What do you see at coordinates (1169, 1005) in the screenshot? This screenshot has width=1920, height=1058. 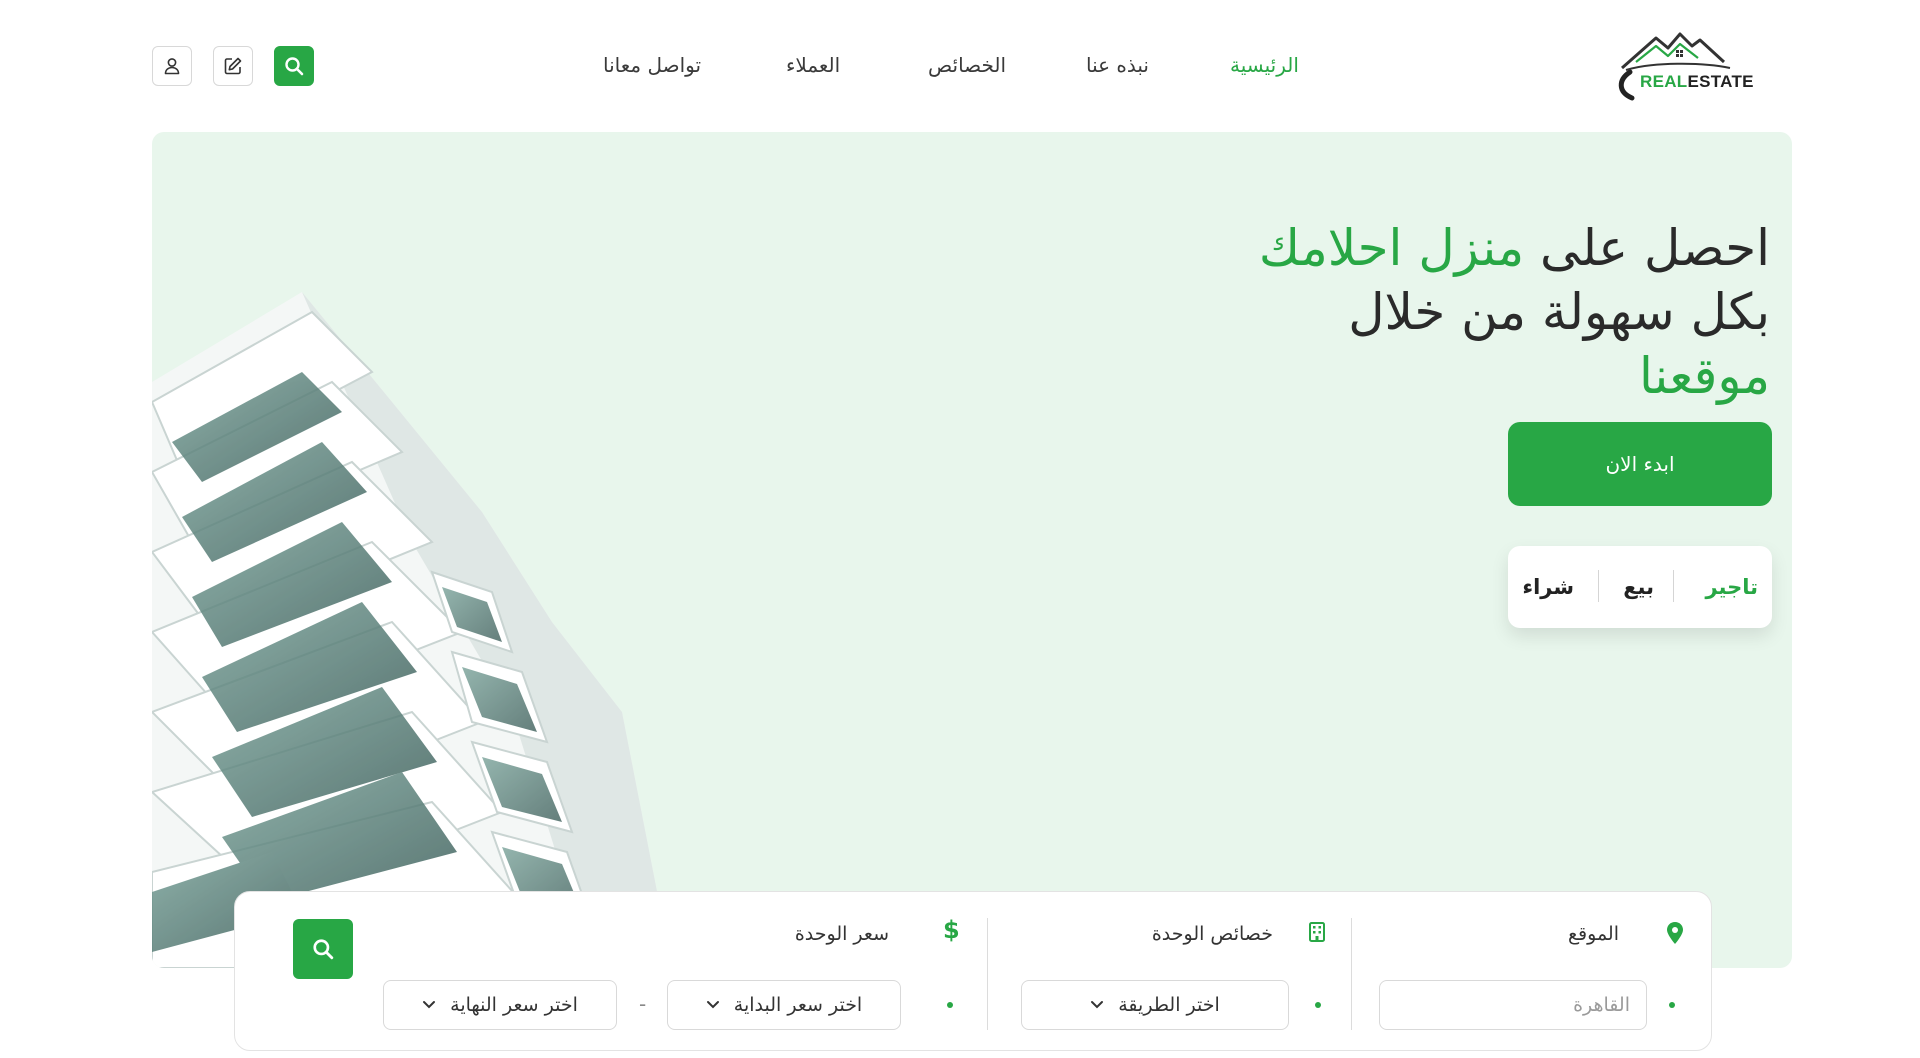 I see `method-select-text: اختر الطريقة` at bounding box center [1169, 1005].